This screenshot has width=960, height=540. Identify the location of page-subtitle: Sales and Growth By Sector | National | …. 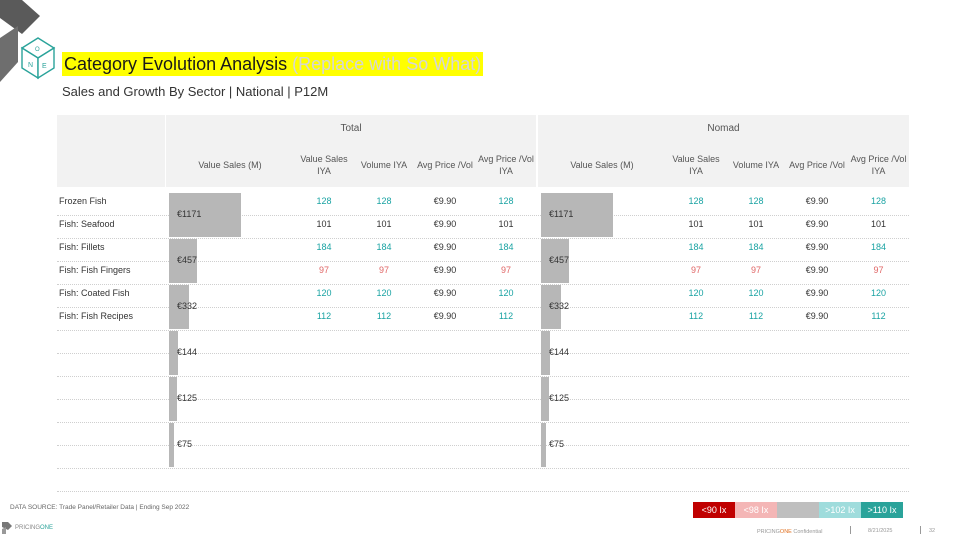
(195, 91).